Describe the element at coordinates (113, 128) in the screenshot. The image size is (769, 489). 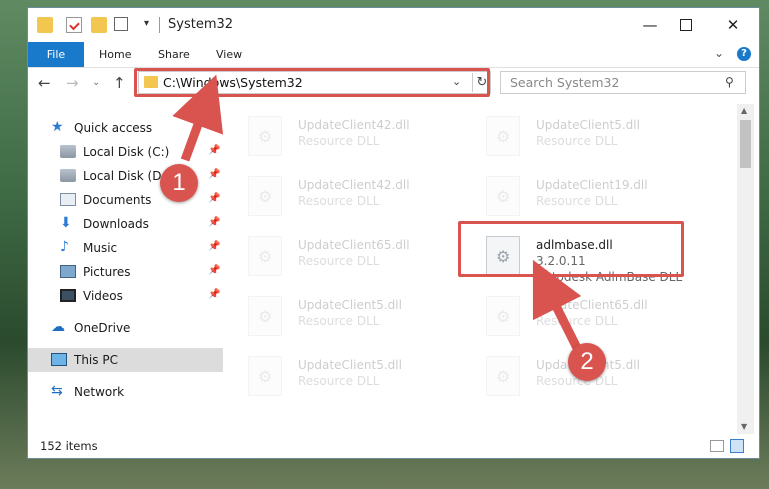
I see `sidebar-item-label: Quick access` at that location.